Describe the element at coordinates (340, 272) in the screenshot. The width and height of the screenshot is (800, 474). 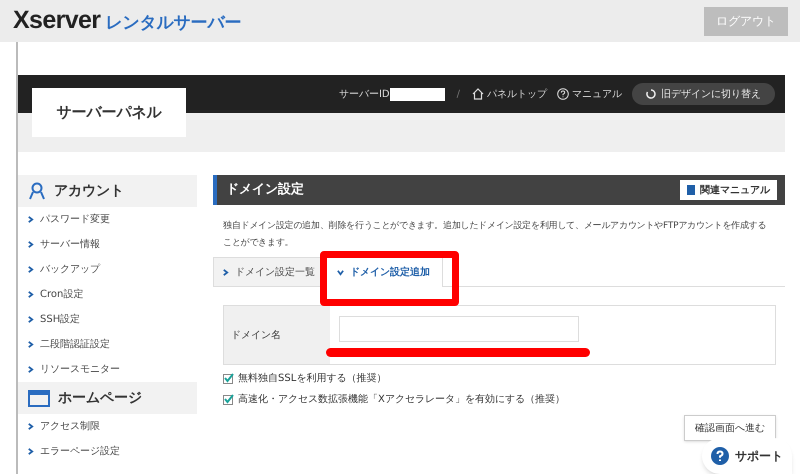
I see `chevron-down-icon` at that location.